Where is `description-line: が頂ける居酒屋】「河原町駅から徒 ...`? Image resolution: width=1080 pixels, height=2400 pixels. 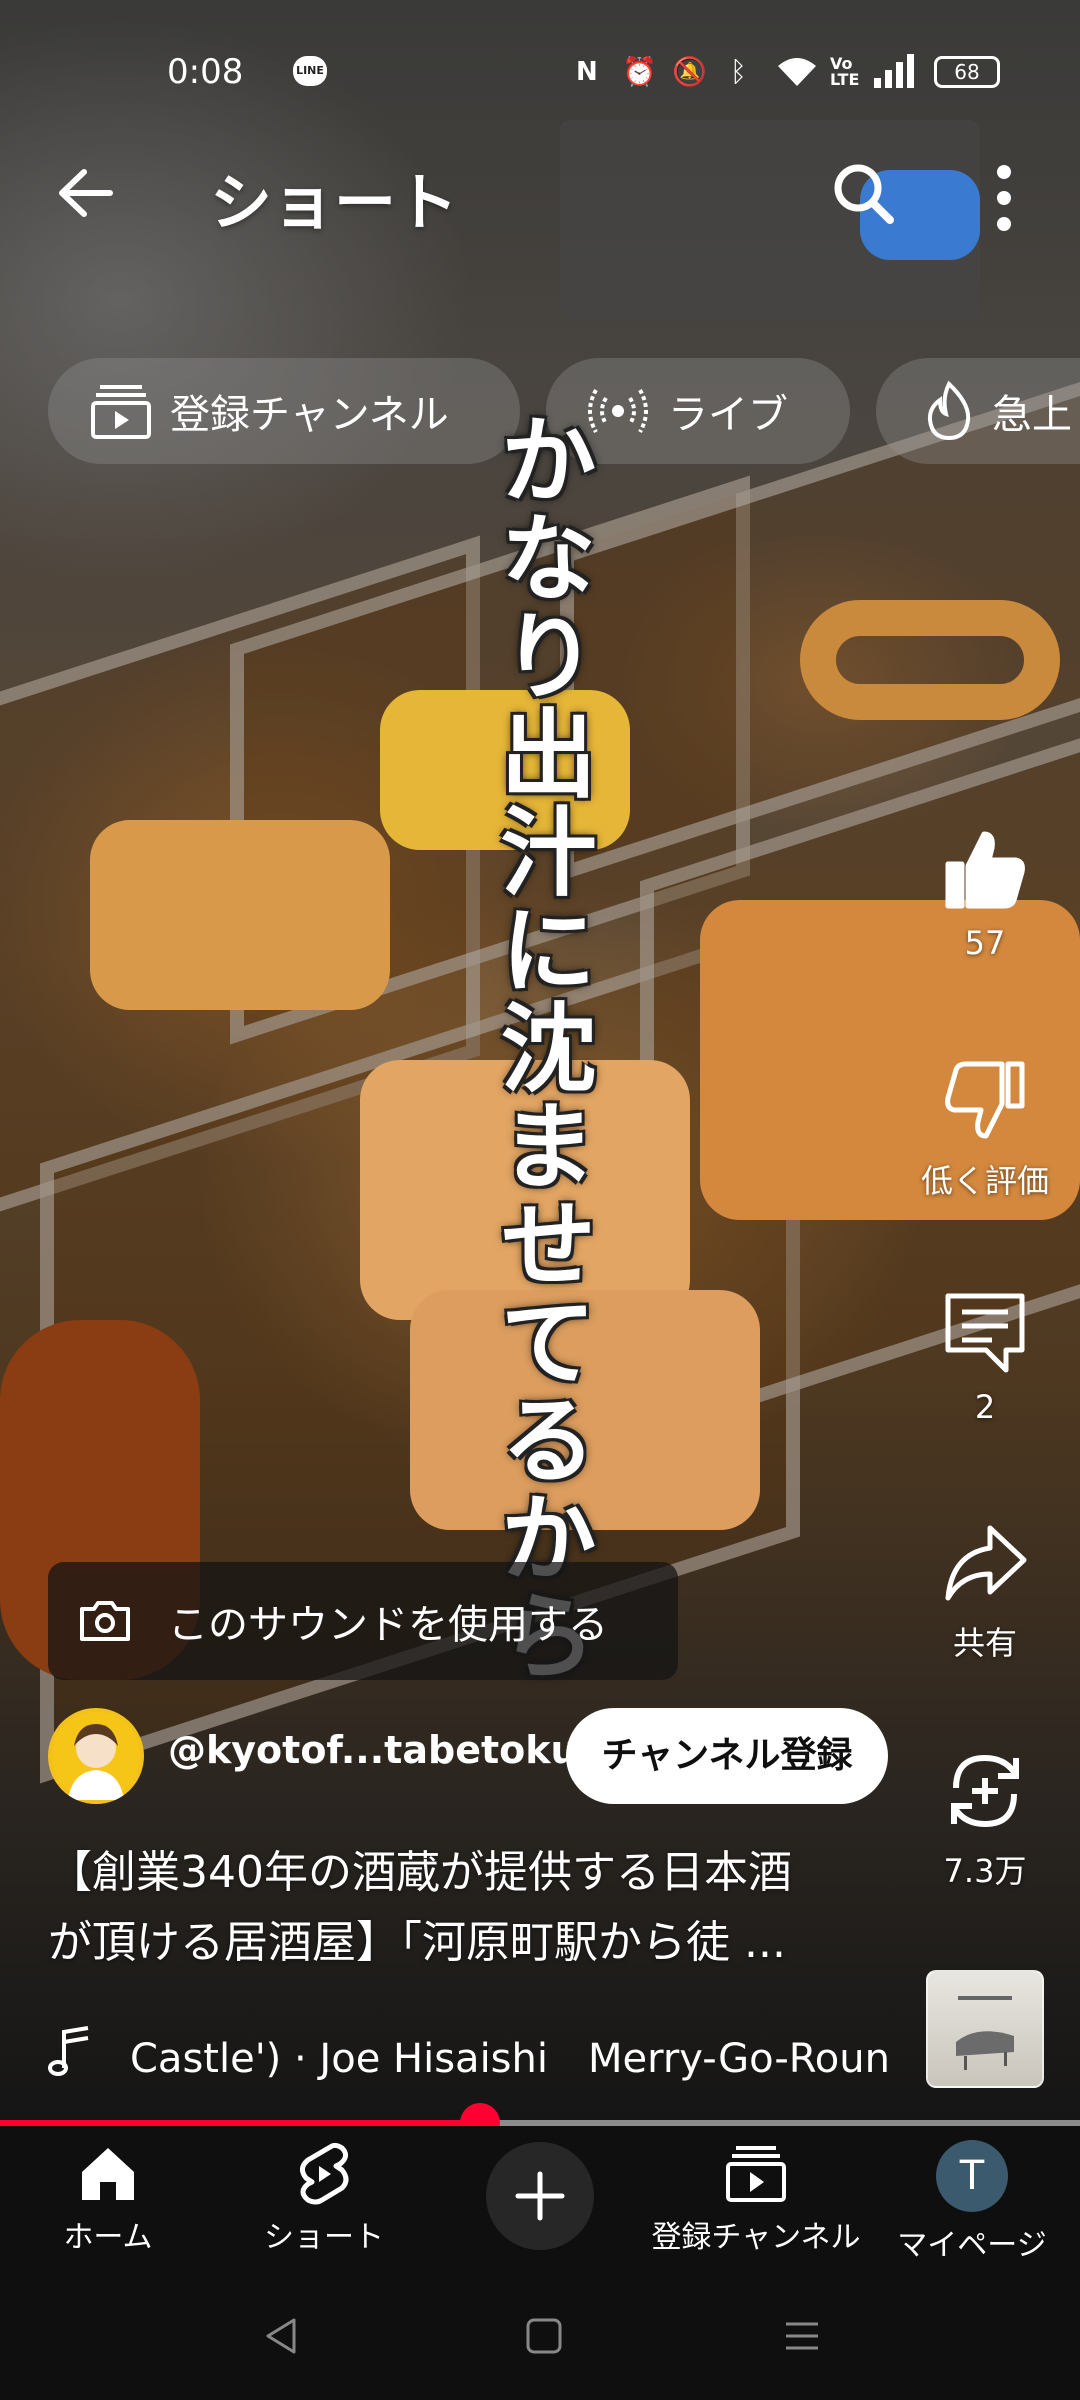
description-line: が頂ける居酒屋】「河原町駅から徒 ... is located at coordinates (417, 1942).